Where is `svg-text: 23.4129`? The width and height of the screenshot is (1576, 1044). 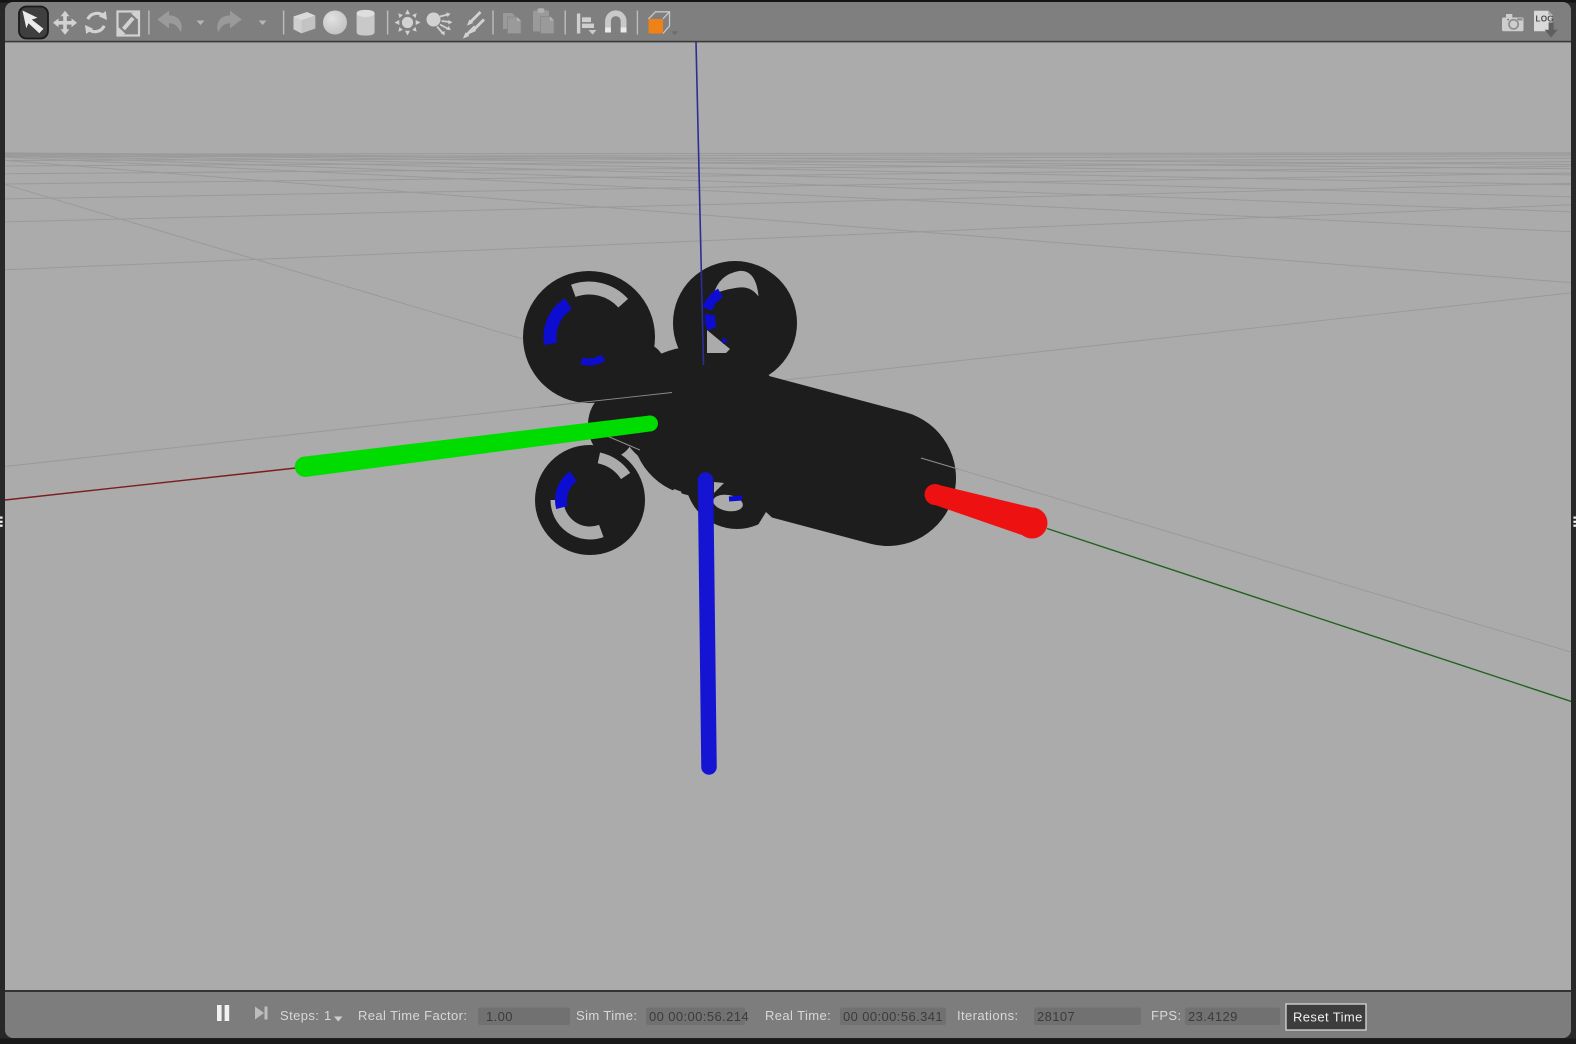 svg-text: 23.4129 is located at coordinates (1213, 1016).